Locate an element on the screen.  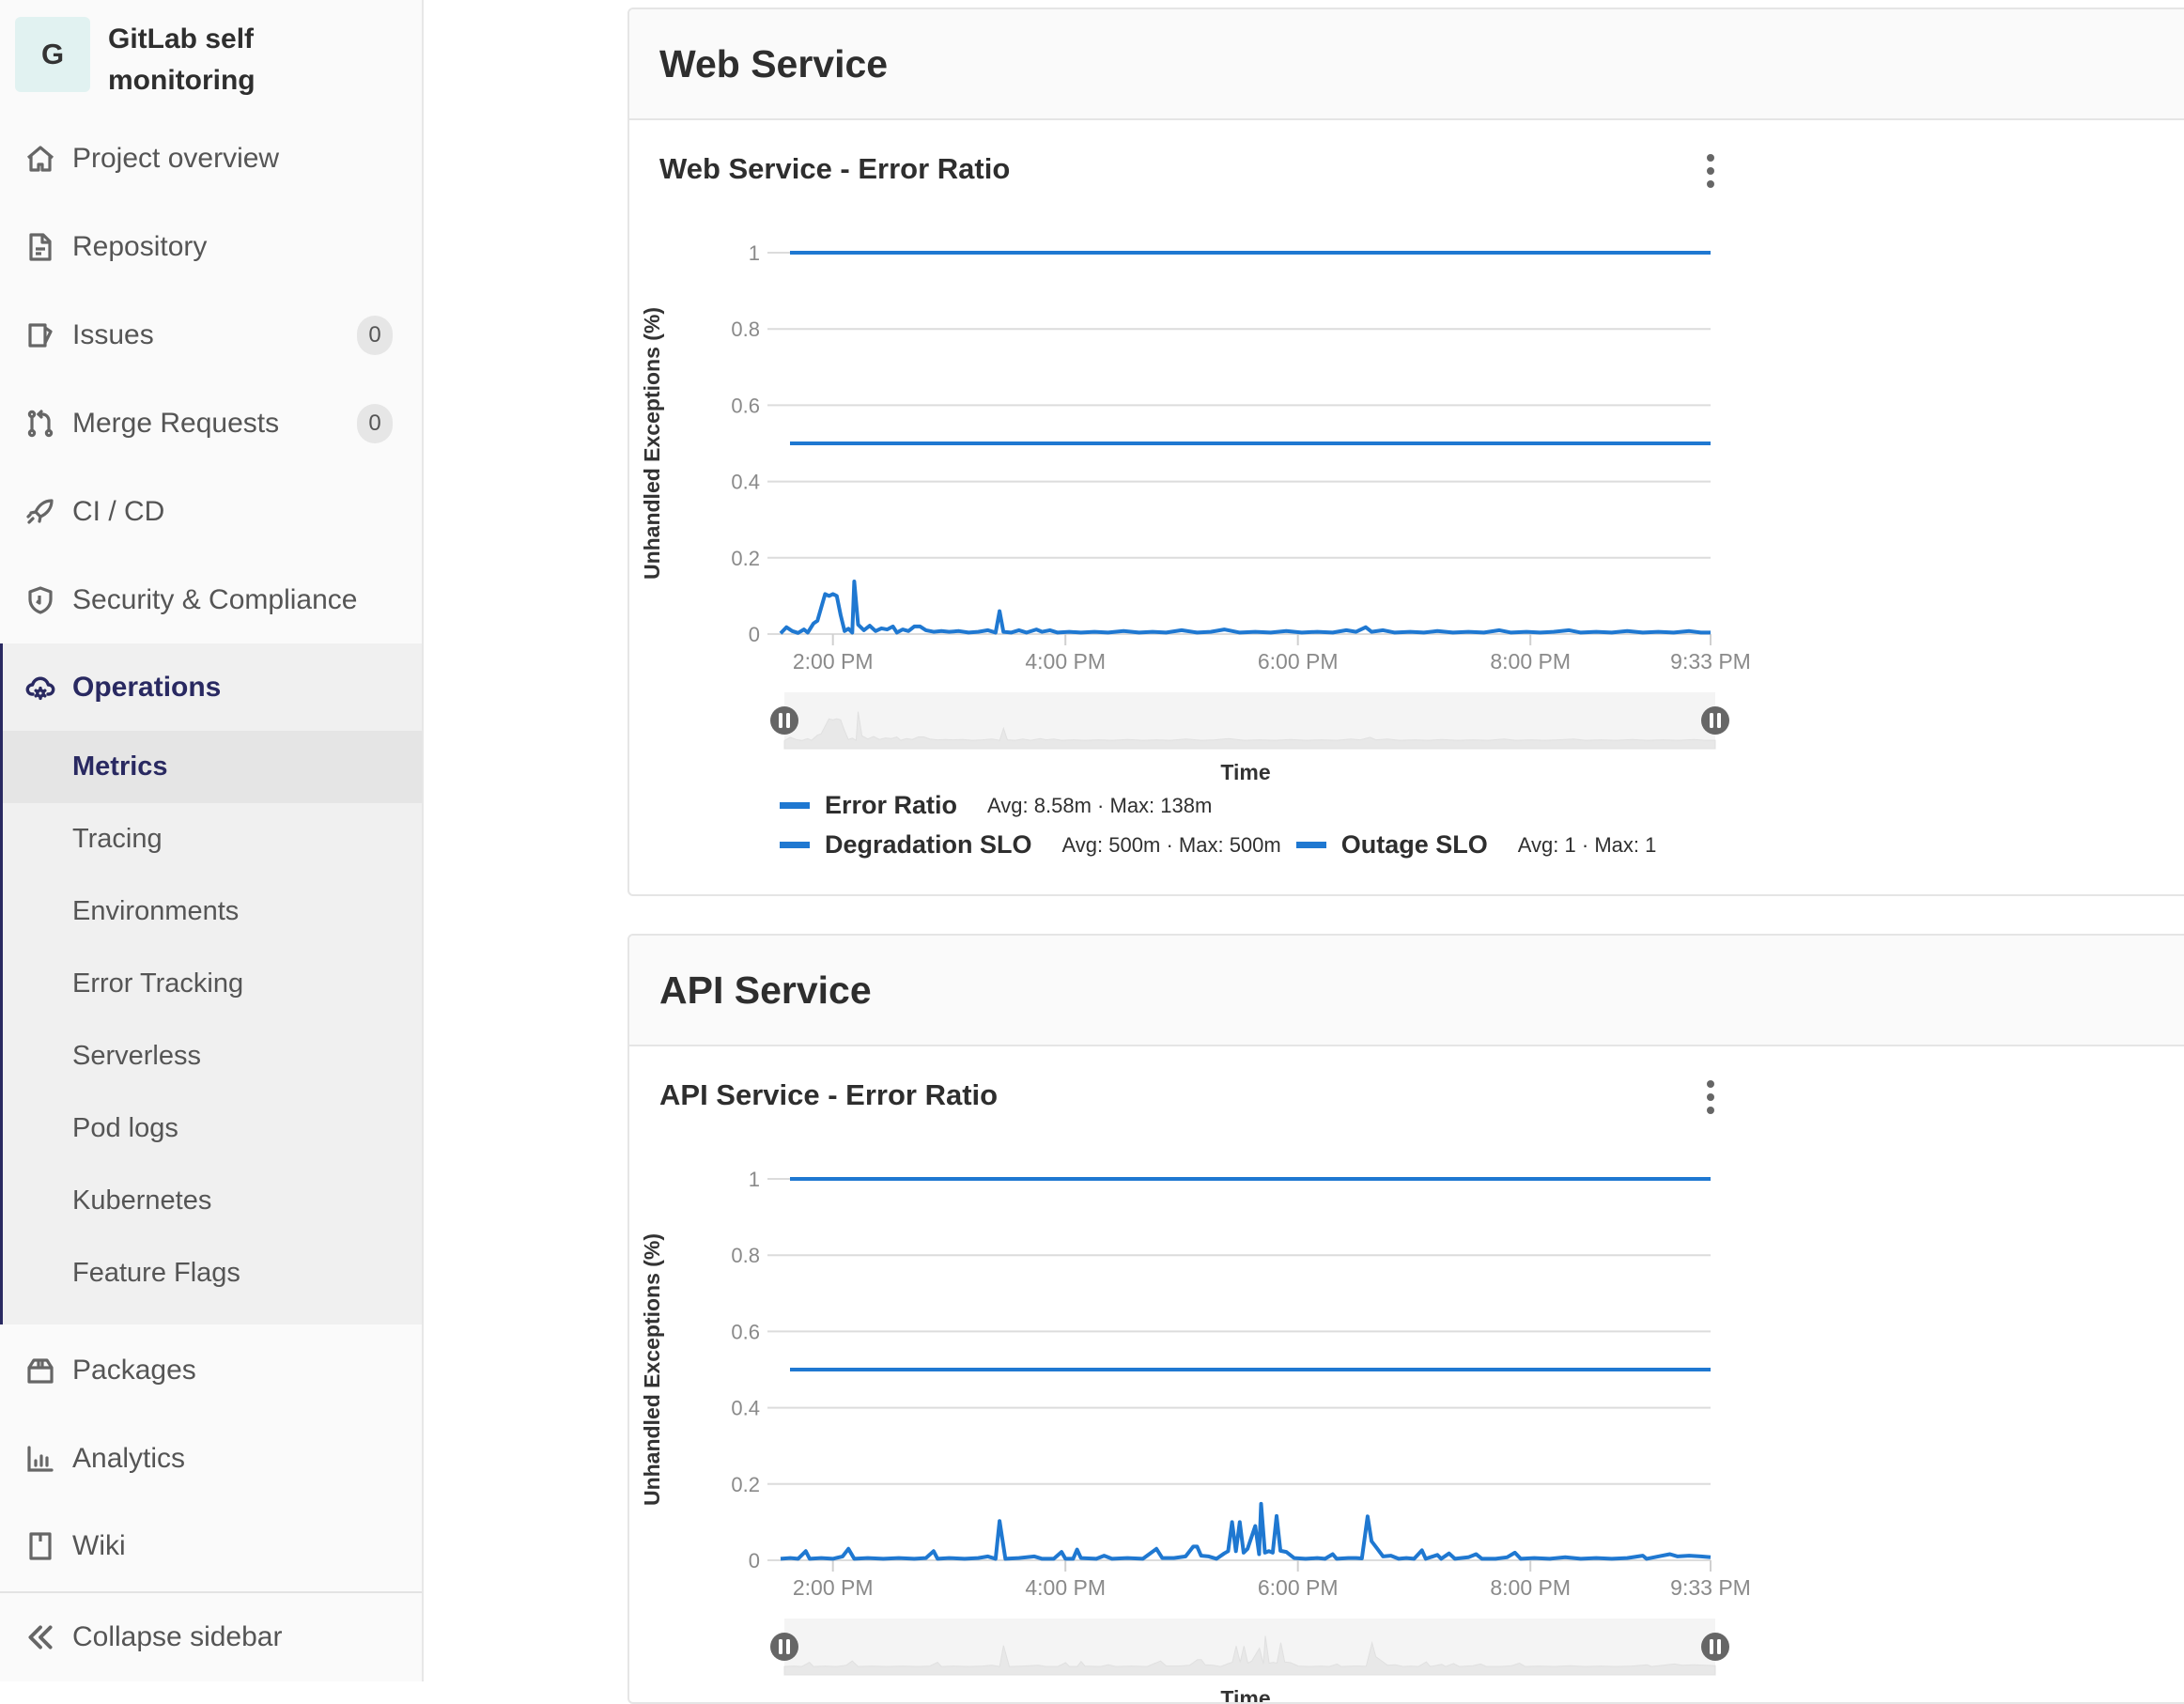
sidebar-subitem-environments: Environments is located at coordinates (211, 912).